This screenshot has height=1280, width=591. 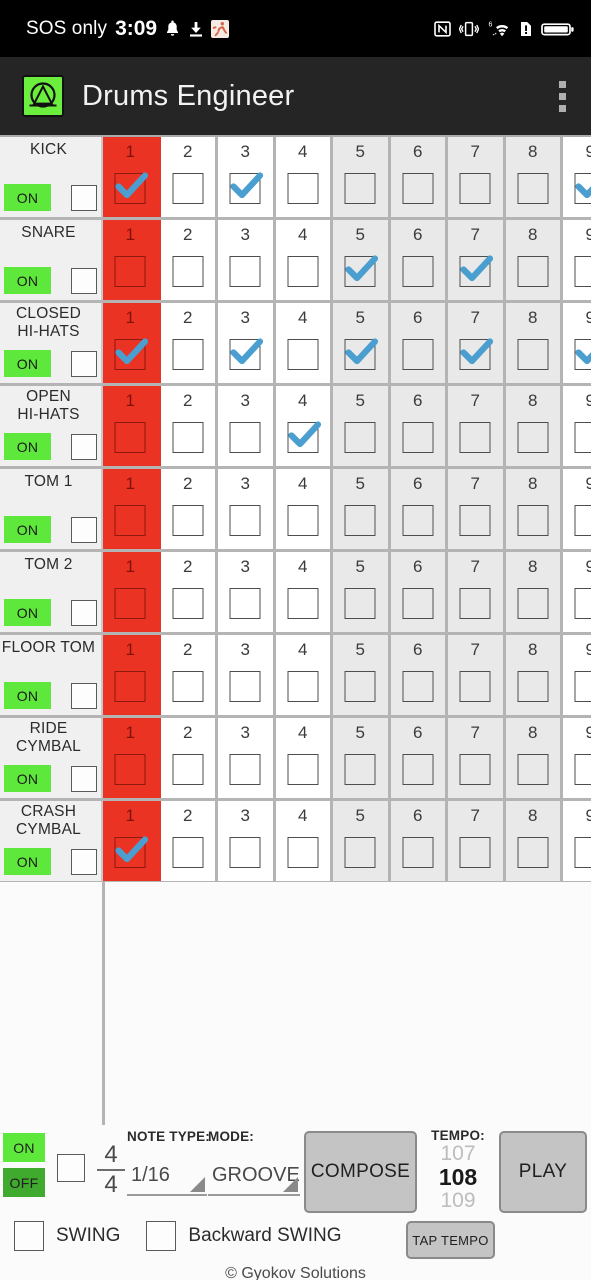 I want to click on tempo-picker: TEMPO: 107 108 109, so click(x=458, y=1167).